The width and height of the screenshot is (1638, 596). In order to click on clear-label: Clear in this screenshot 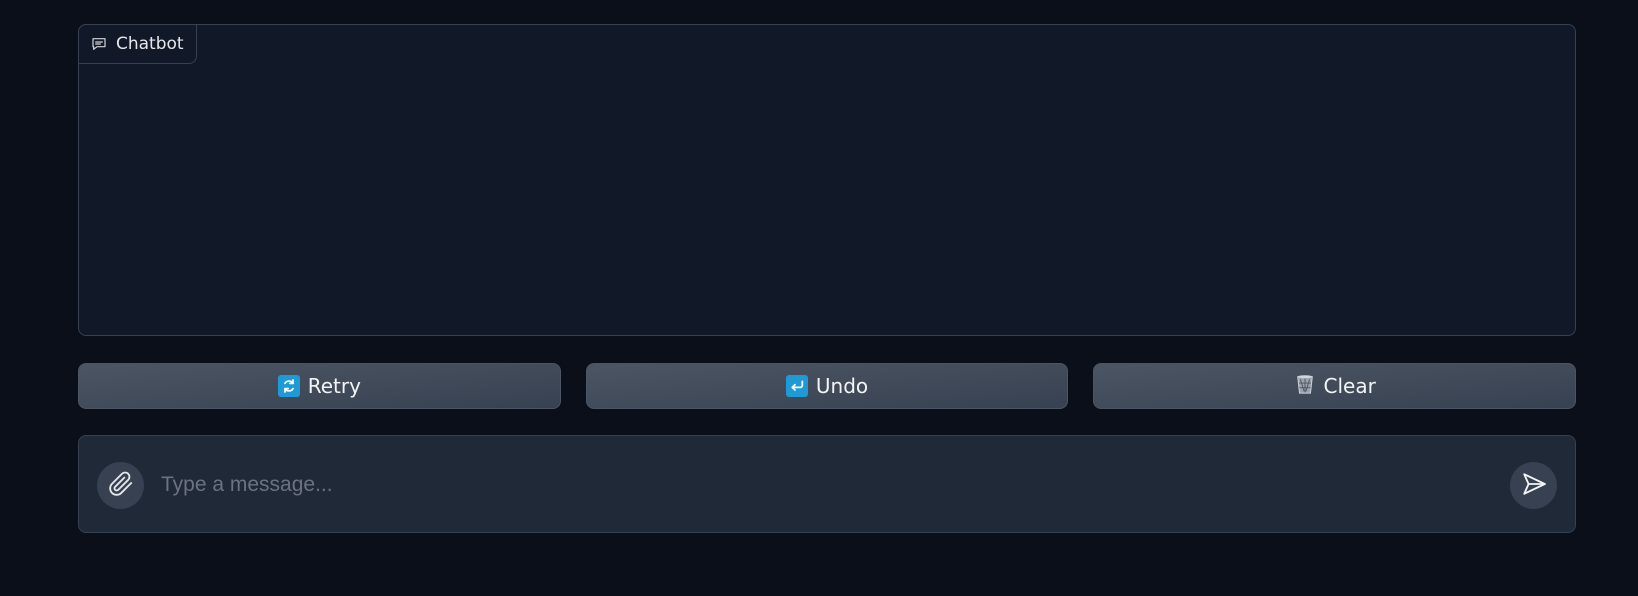, I will do `click(1349, 386)`.